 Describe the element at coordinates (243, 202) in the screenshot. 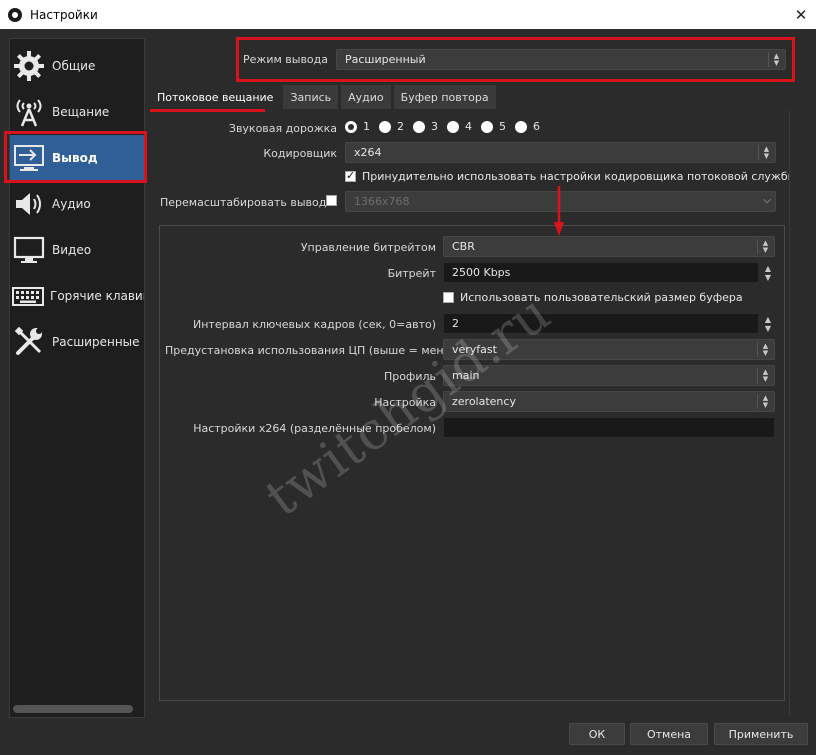

I see `rescale-label: Перемасштабировать вывод` at that location.